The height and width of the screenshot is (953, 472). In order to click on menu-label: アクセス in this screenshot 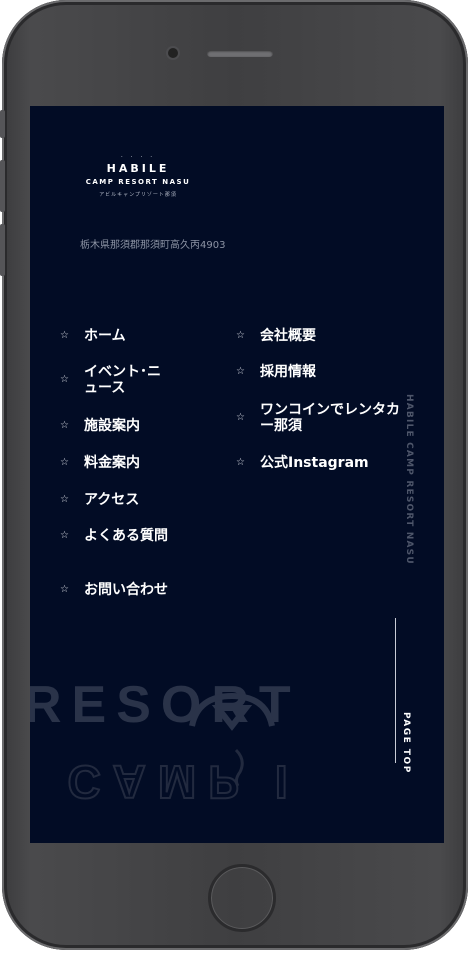, I will do `click(112, 500)`.